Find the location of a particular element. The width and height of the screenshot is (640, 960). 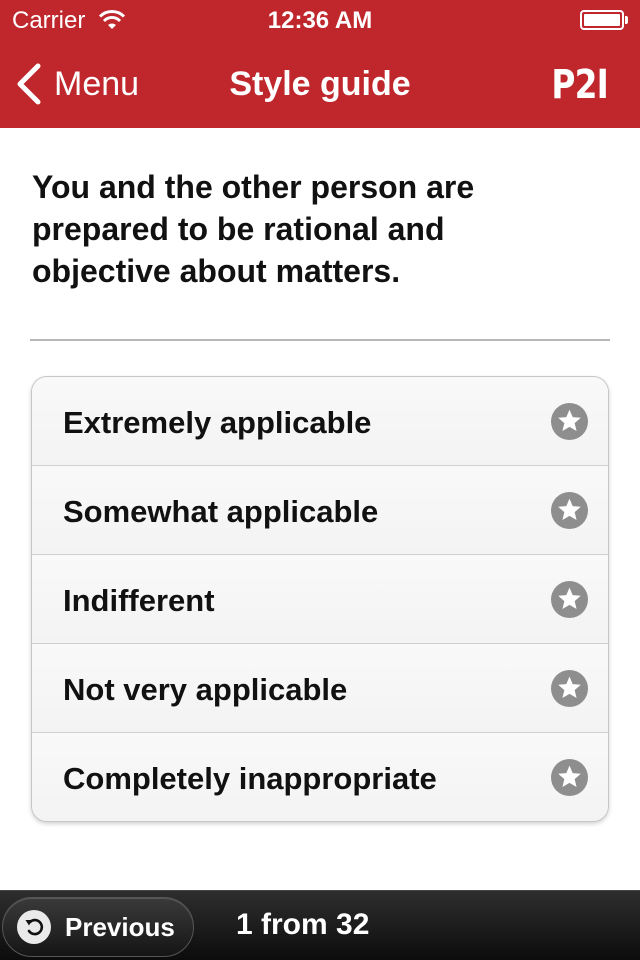

answer-option-label: Somewhat applicable is located at coordinates (221, 511).